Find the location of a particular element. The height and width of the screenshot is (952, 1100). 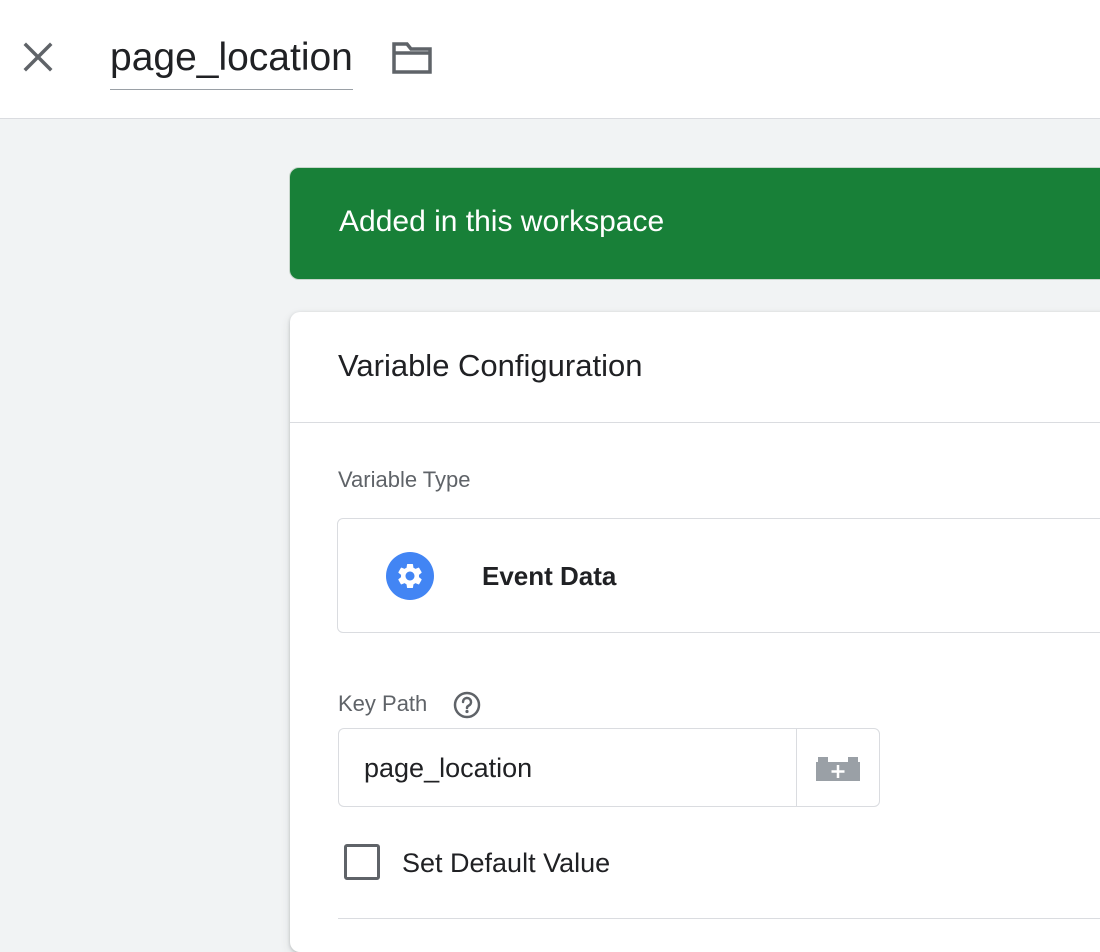

variable-type-selector: Event Data is located at coordinates (718, 575).